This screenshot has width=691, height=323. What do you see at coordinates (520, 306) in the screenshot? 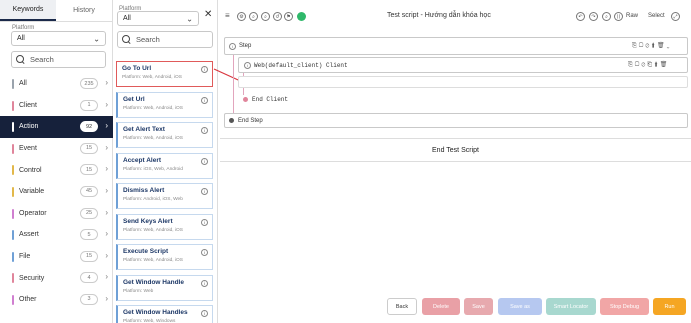
I see `save-as-button: Save as` at bounding box center [520, 306].